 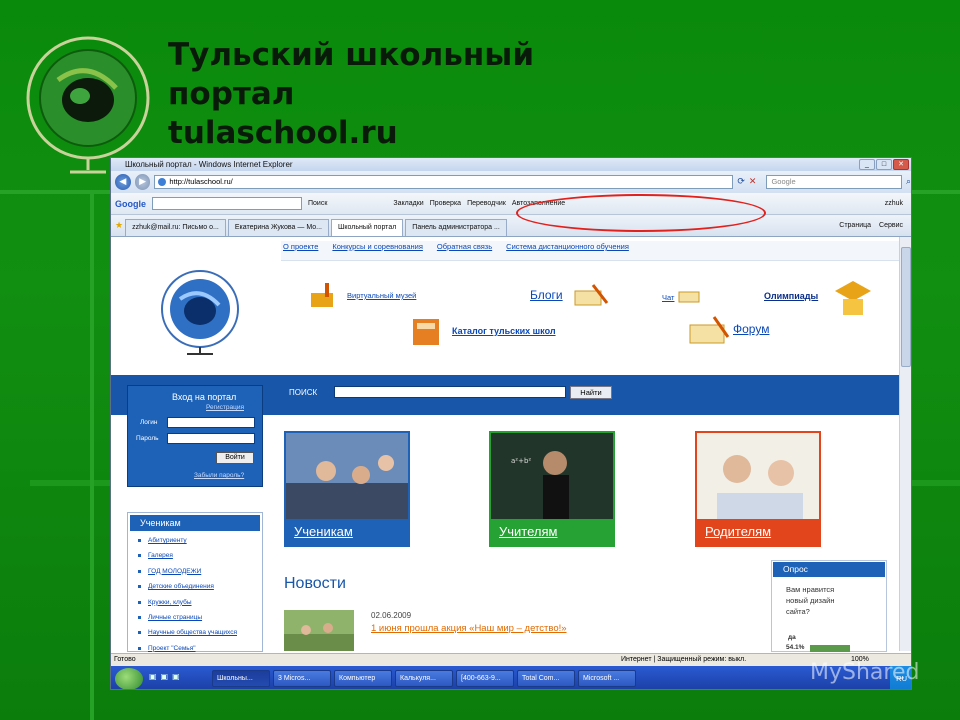 I want to click on teachers-photo: a²+b², so click(x=552, y=478).